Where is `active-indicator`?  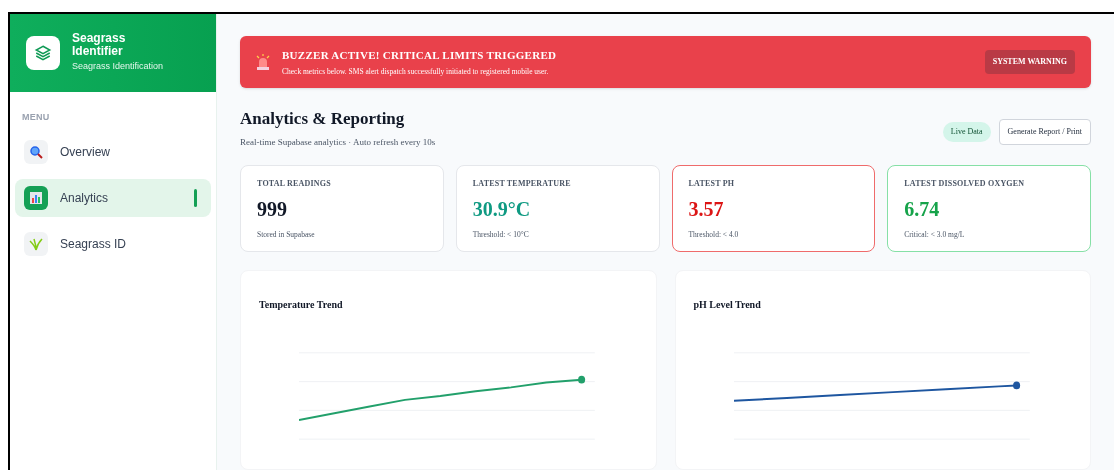
active-indicator is located at coordinates (195, 197).